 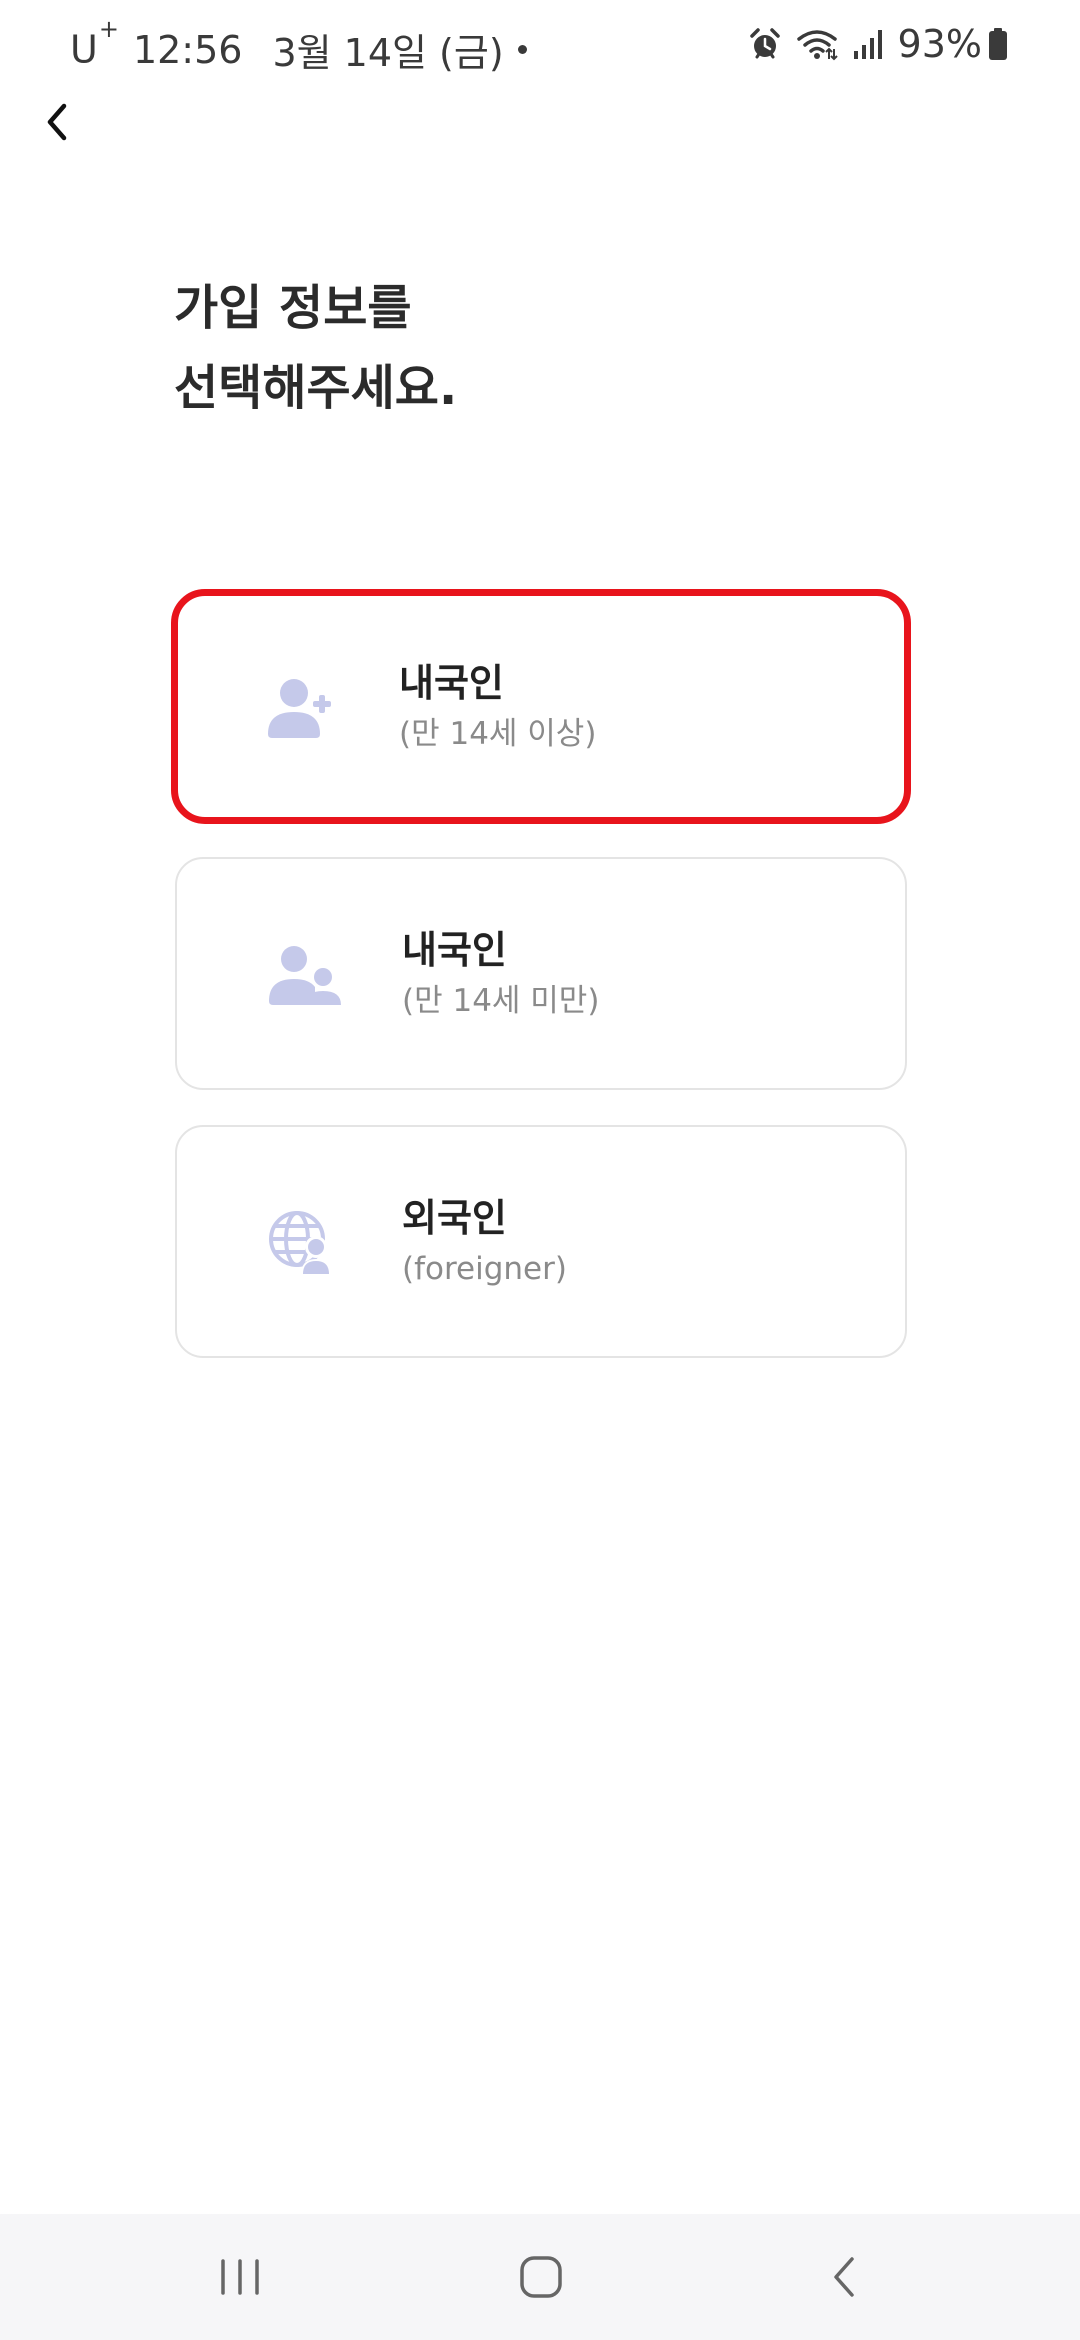 I want to click on option-subtitle: (foreigner), so click(x=484, y=1268).